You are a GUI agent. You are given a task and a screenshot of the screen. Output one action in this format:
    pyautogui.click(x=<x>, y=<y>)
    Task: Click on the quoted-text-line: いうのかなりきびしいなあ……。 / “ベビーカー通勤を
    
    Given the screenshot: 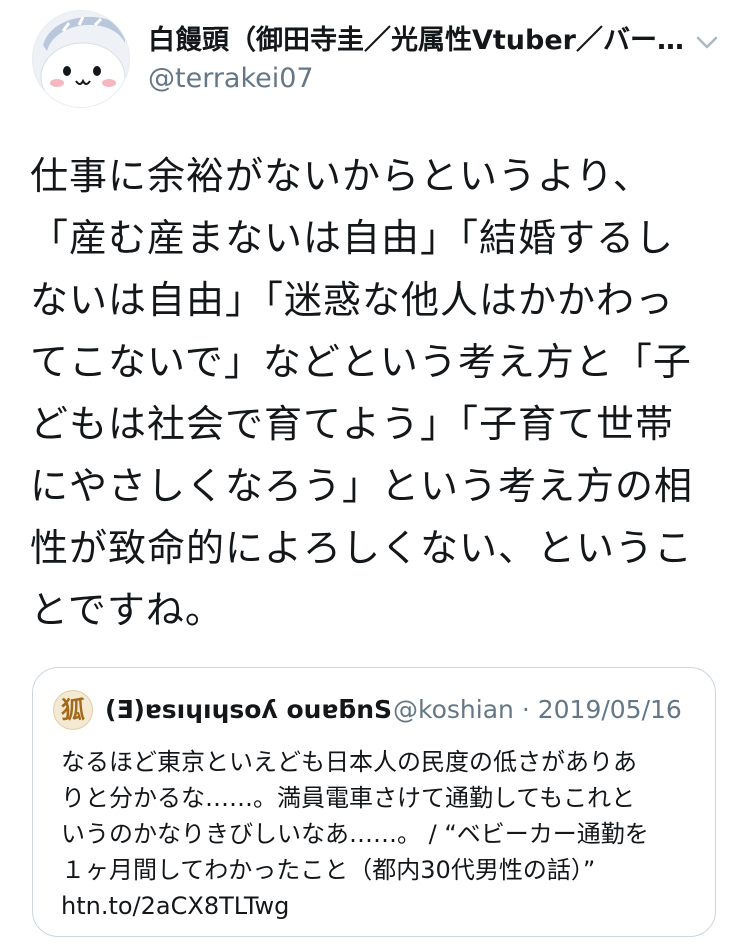 What is the action you would take?
    pyautogui.click(x=355, y=834)
    